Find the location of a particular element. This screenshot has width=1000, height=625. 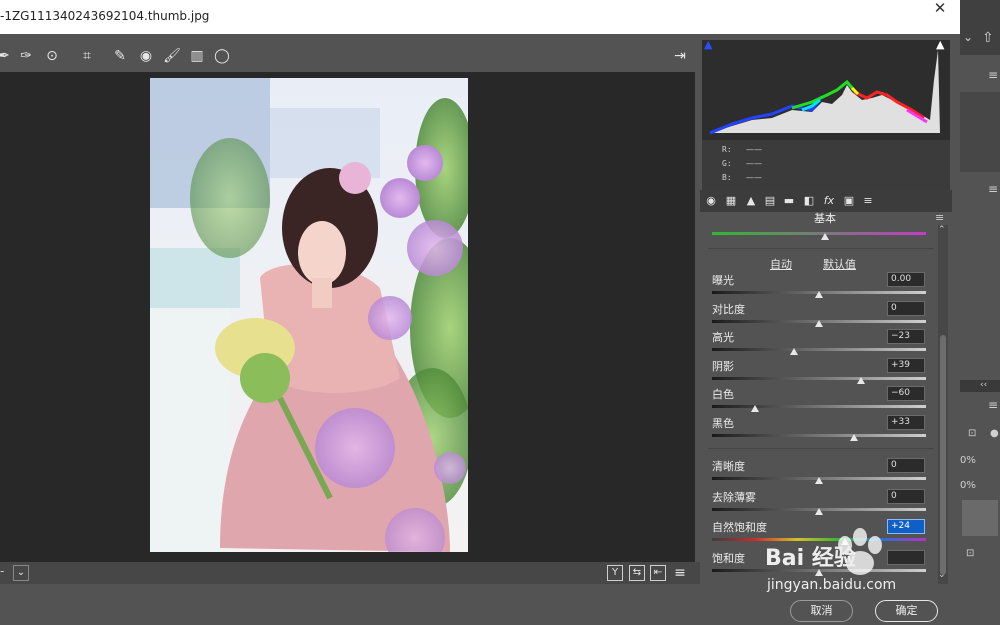

slider-value-field: +33 is located at coordinates (906, 422).